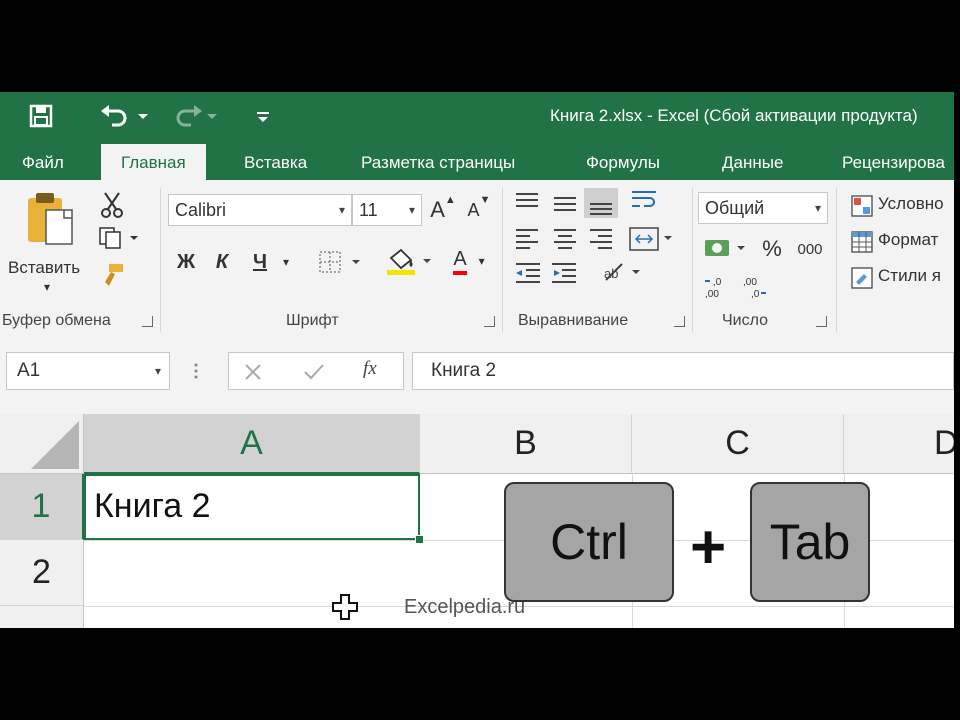 Image resolution: width=960 pixels, height=720 pixels. I want to click on save-icon, so click(41, 116).